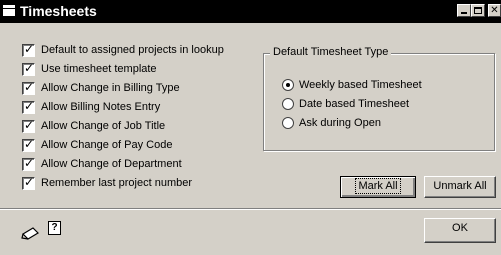 This screenshot has width=501, height=255. I want to click on option-label: Default to assigned projects in lookup, so click(132, 50).